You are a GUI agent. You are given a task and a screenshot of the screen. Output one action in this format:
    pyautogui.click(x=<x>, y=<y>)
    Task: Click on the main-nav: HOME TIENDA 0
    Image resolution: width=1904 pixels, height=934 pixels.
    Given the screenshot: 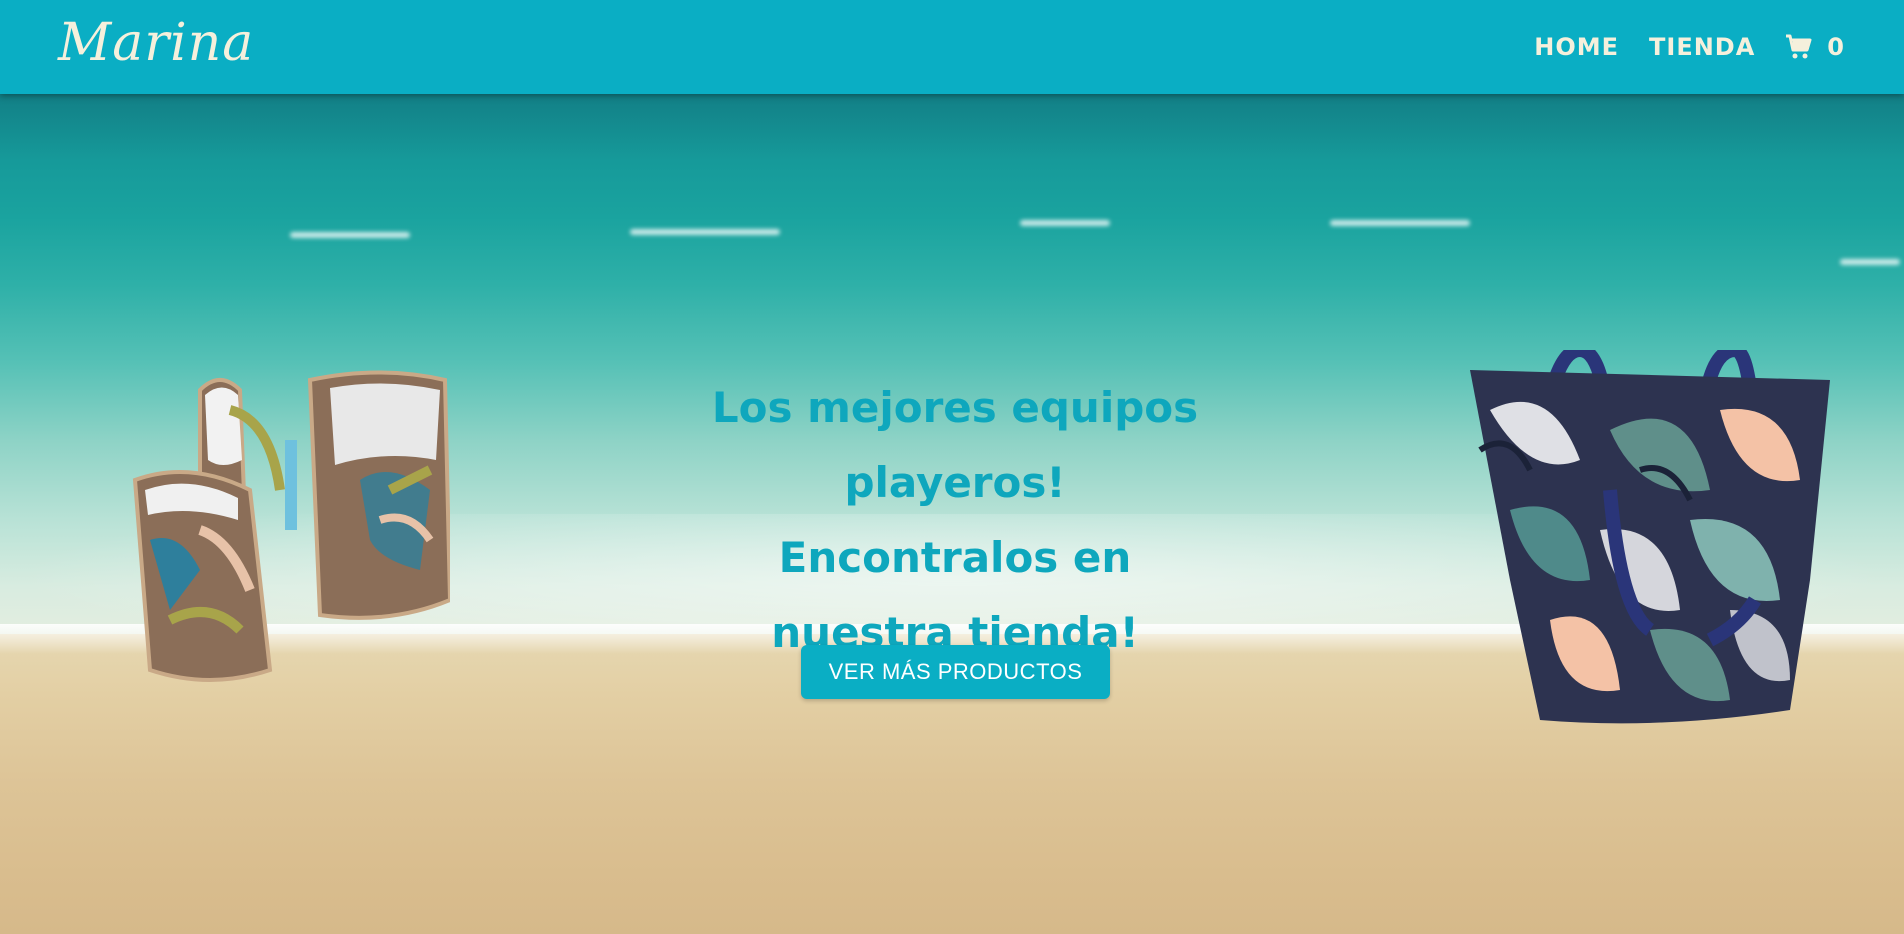 What is the action you would take?
    pyautogui.click(x=1689, y=47)
    